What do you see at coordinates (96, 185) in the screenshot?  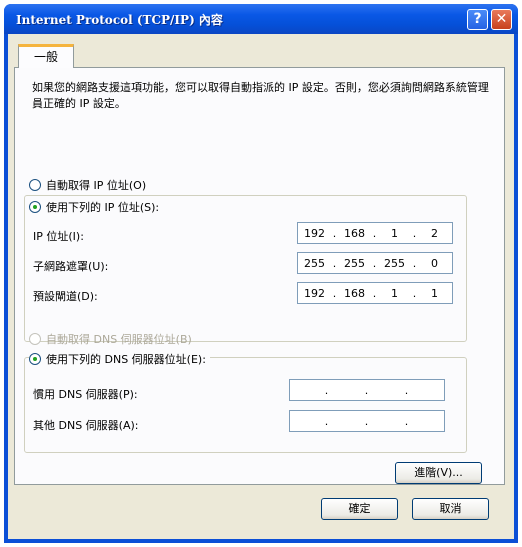 I see `auto-ip-label: 自動取得 IP 位址(O)` at bounding box center [96, 185].